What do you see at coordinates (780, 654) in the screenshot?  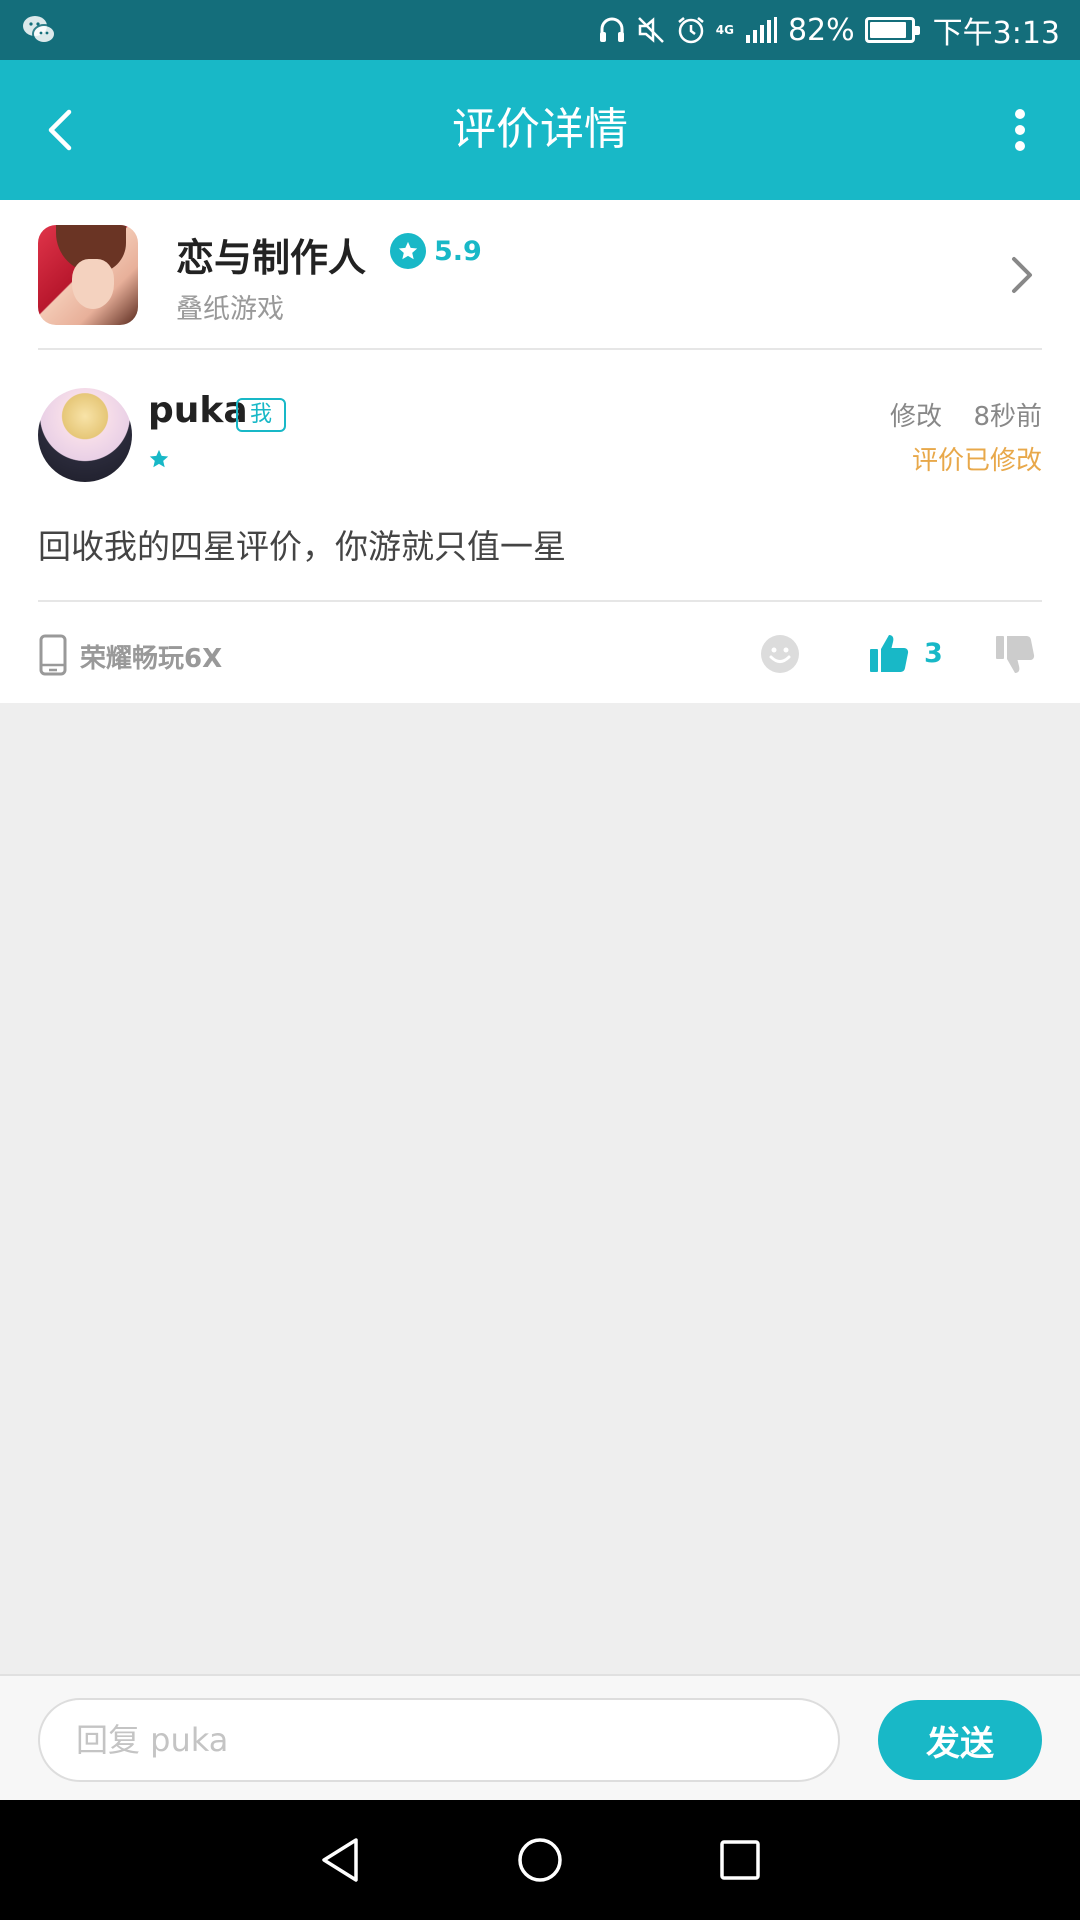 I see `emoji-icon` at bounding box center [780, 654].